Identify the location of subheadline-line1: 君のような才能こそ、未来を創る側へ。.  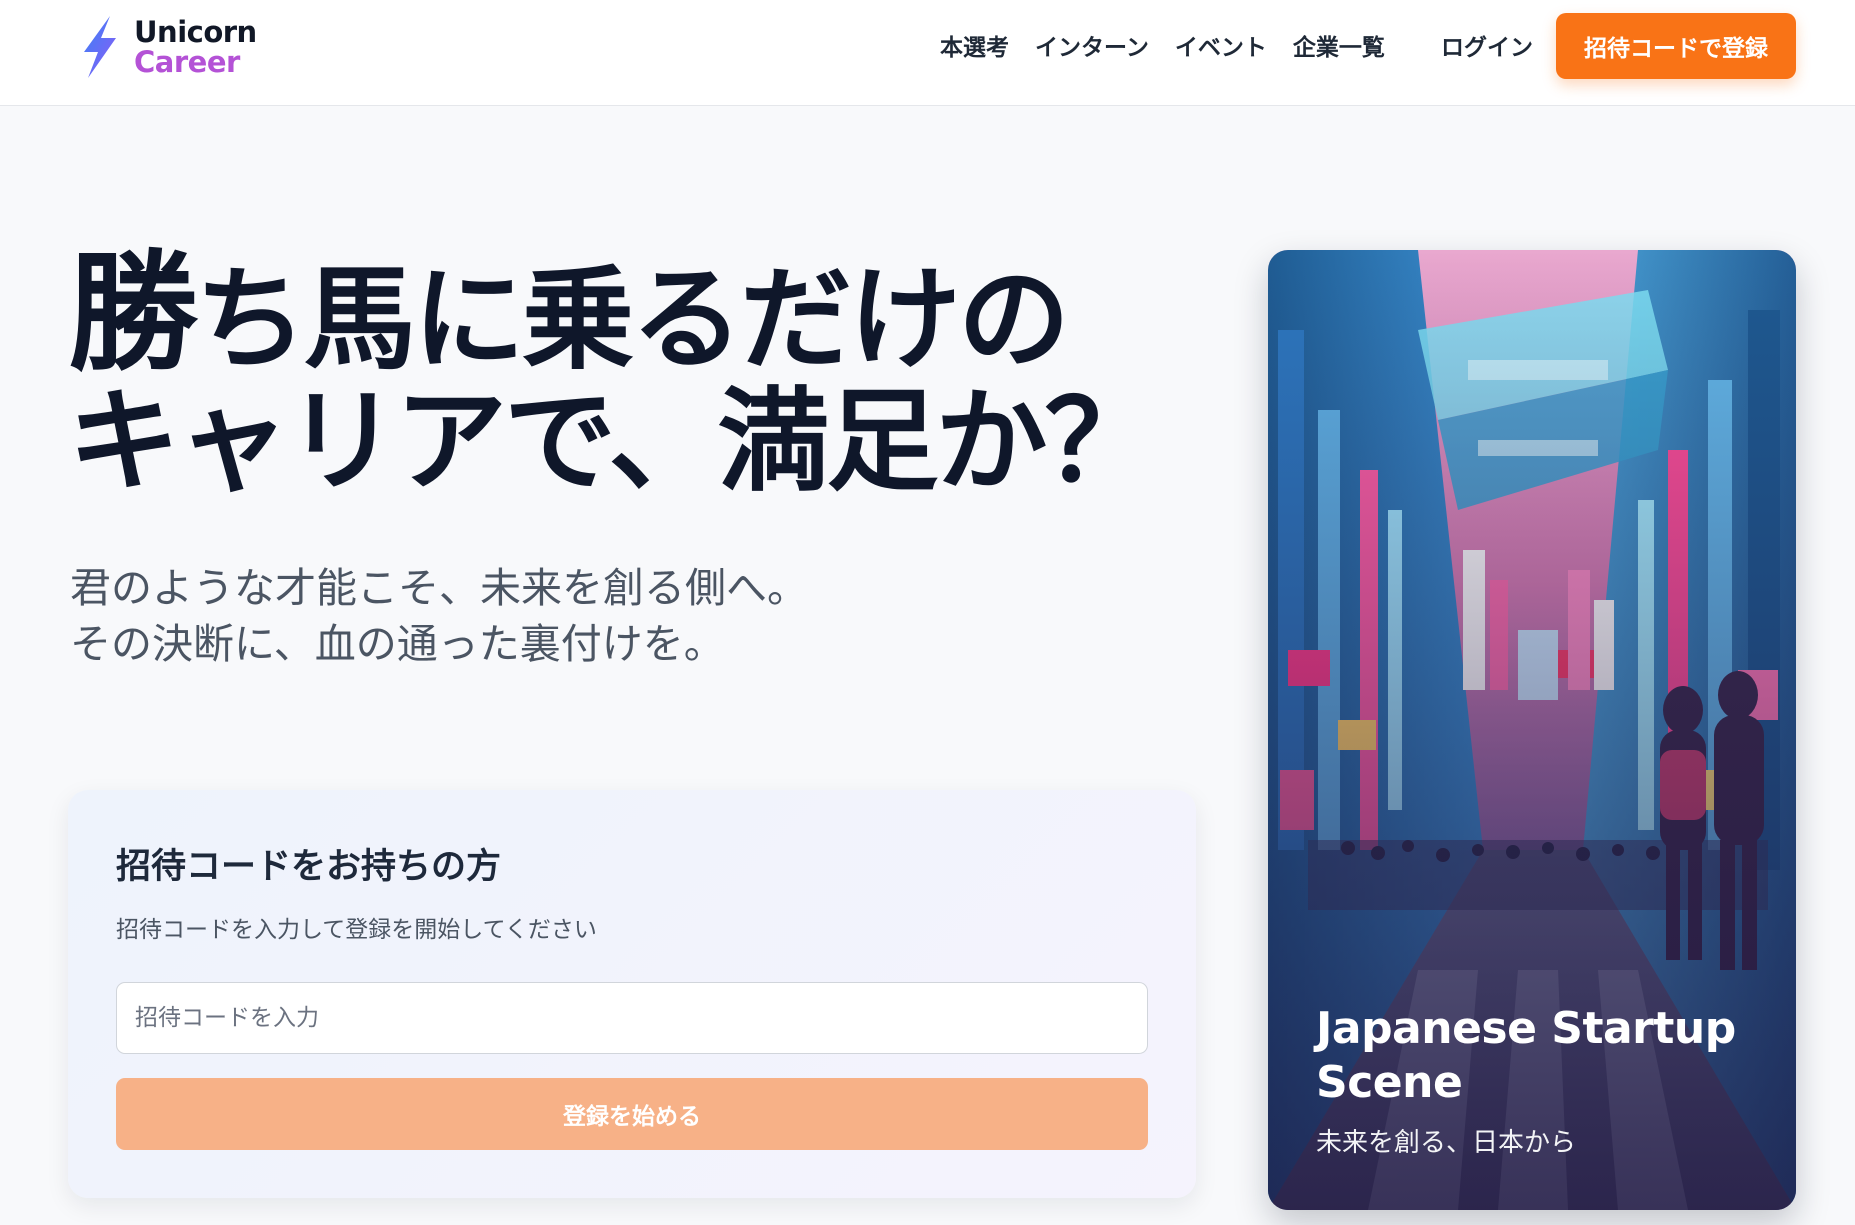
(439, 588).